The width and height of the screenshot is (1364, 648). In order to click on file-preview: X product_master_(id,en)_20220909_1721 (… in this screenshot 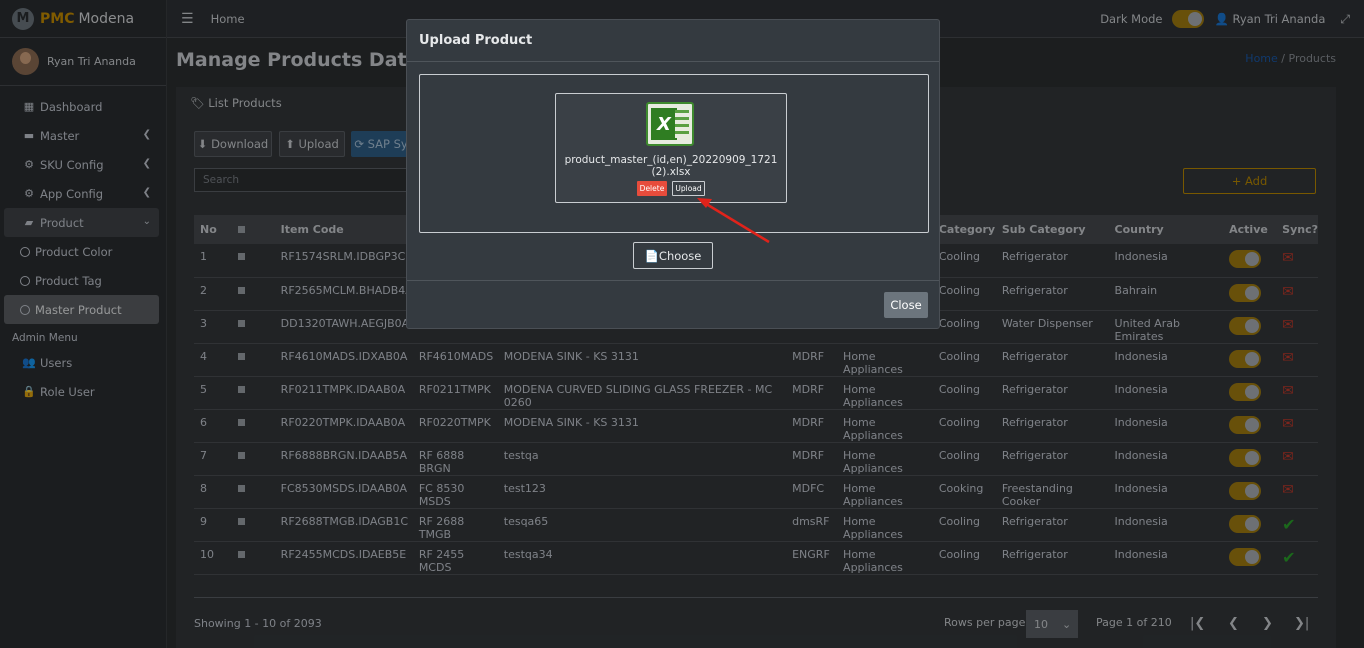, I will do `click(671, 148)`.